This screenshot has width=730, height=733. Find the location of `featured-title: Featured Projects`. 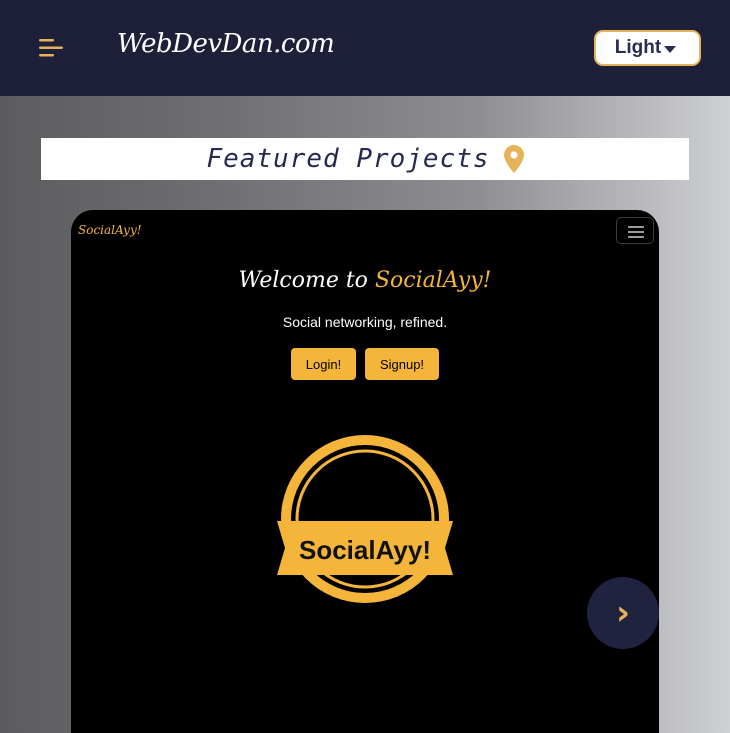

featured-title: Featured Projects is located at coordinates (348, 159).